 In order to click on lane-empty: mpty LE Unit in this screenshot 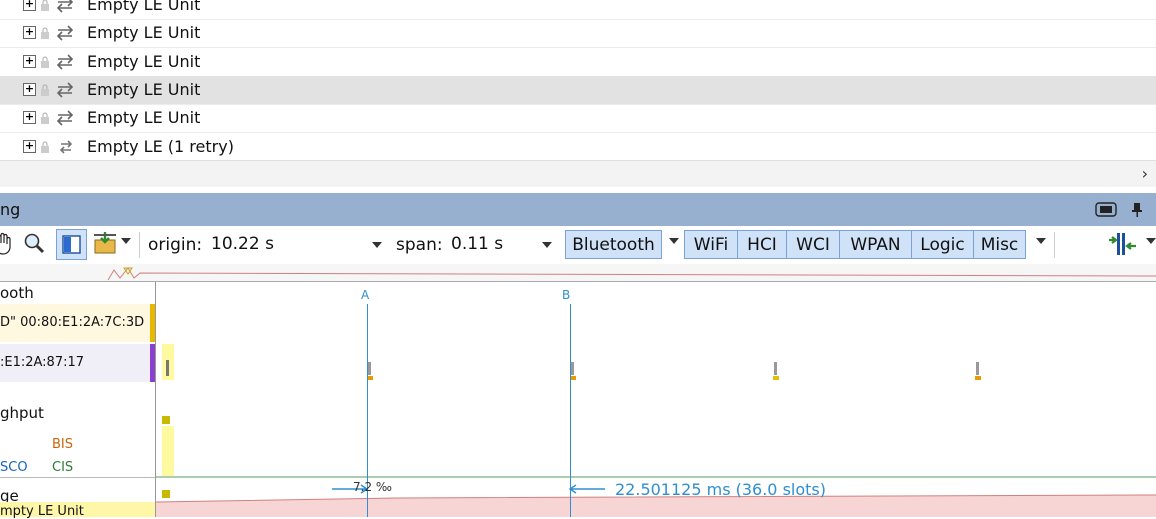, I will do `click(77, 510)`.